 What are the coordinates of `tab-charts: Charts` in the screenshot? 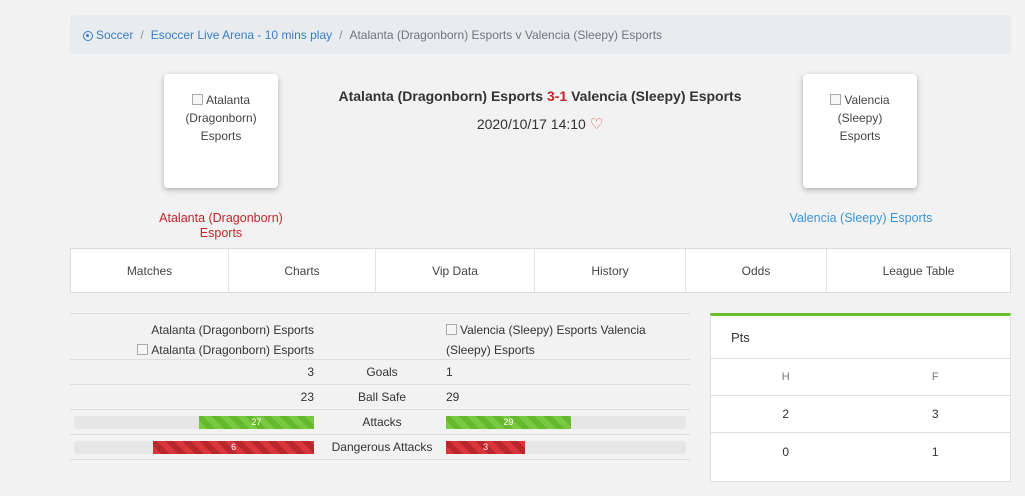 It's located at (302, 270).